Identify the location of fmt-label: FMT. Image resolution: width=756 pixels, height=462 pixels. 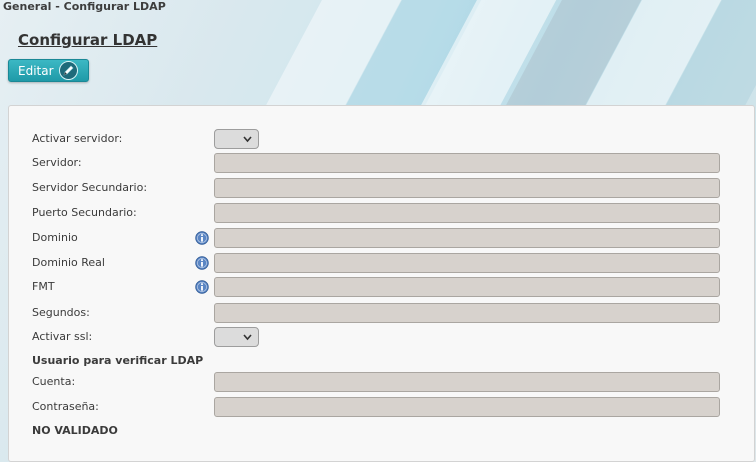
(43, 286).